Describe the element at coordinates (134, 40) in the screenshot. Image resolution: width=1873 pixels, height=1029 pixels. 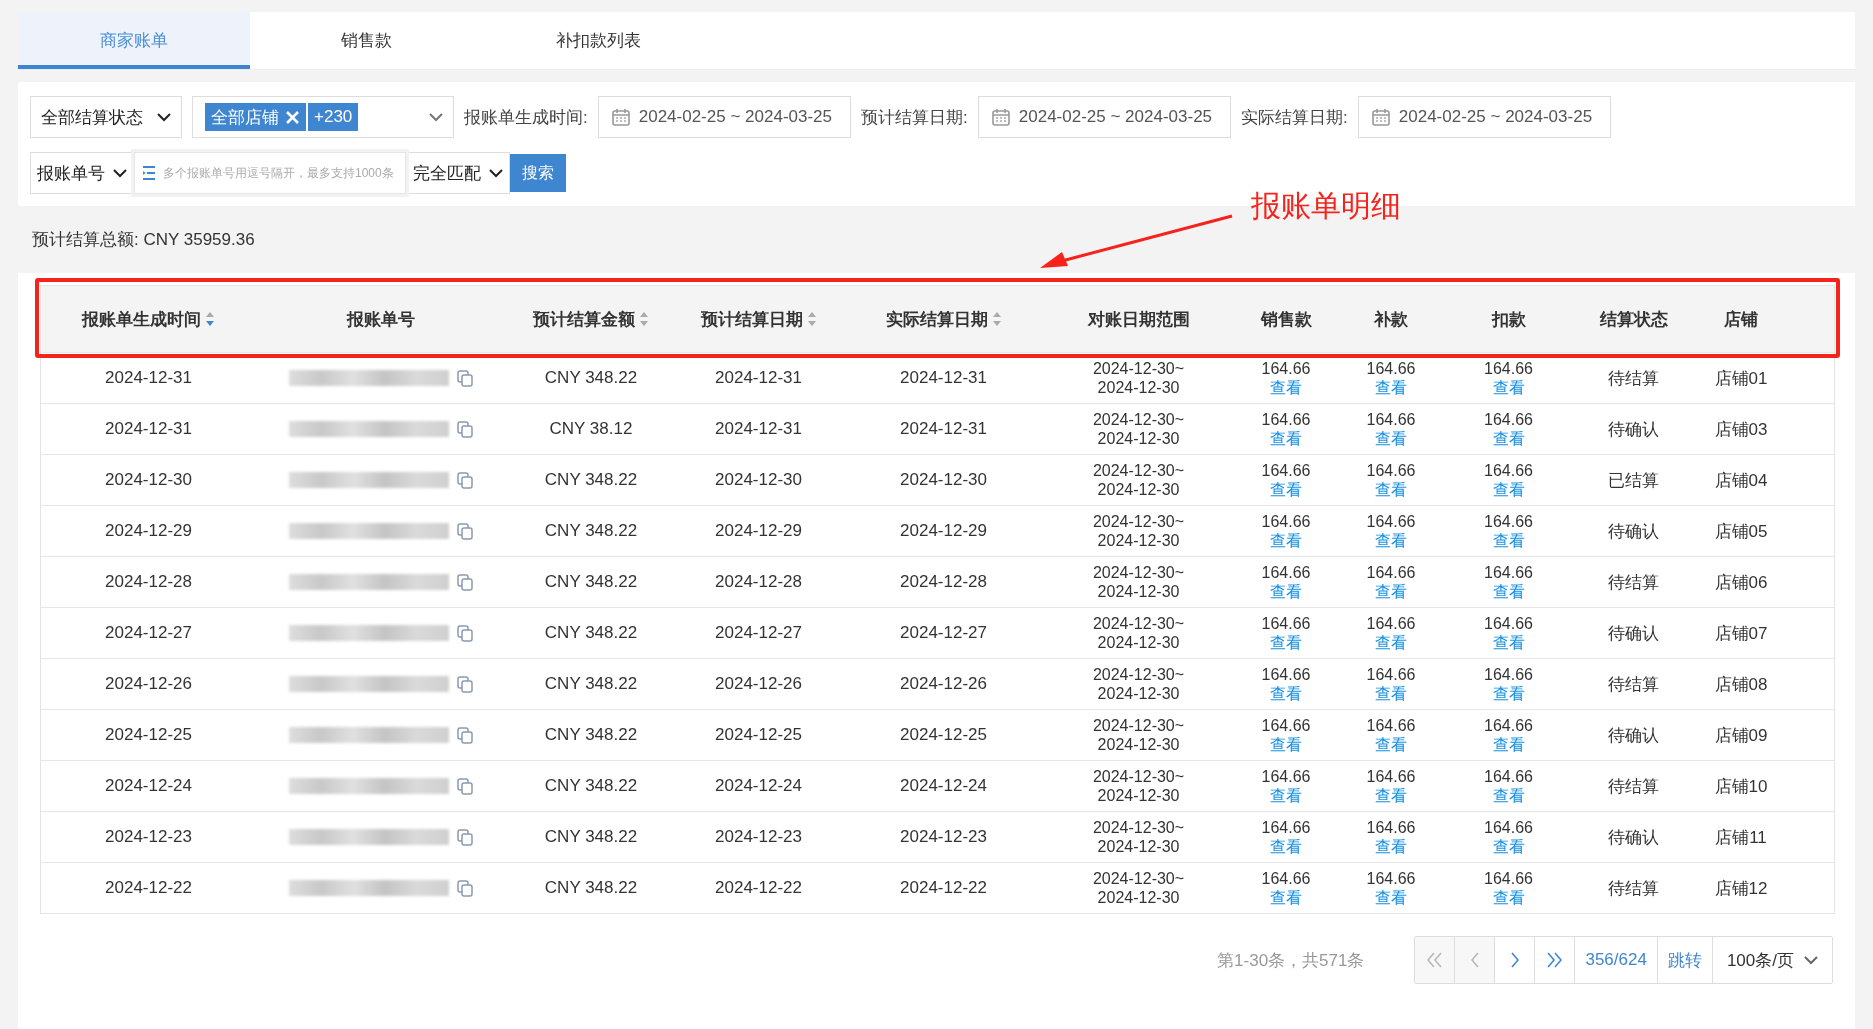
I see `tab: 商家账单` at that location.